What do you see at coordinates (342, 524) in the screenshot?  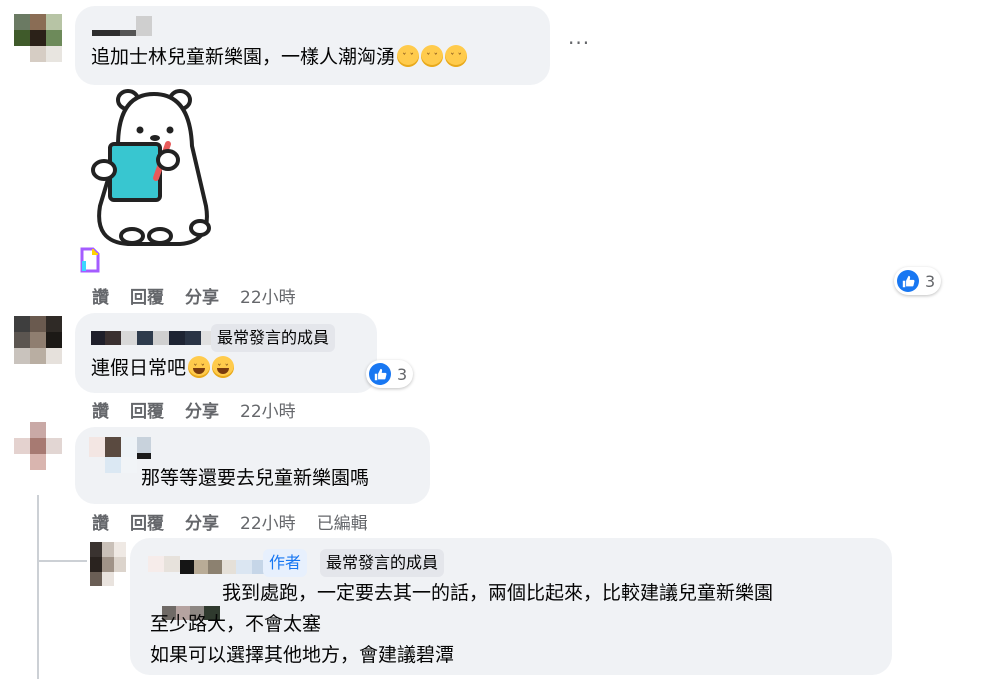 I see `edited-label: 已編輯` at bounding box center [342, 524].